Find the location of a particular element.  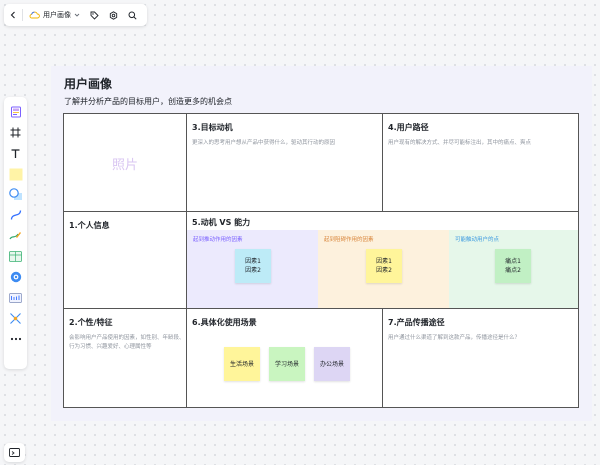

search-button is located at coordinates (132, 15).